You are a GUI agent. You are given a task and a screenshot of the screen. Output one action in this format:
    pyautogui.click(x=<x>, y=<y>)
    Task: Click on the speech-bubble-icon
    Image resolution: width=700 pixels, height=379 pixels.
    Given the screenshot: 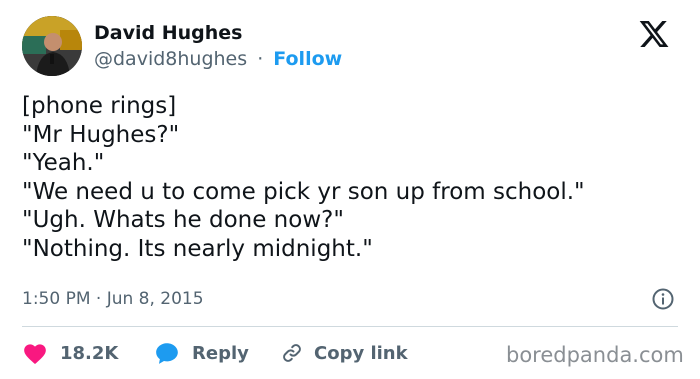 What is the action you would take?
    pyautogui.click(x=167, y=353)
    